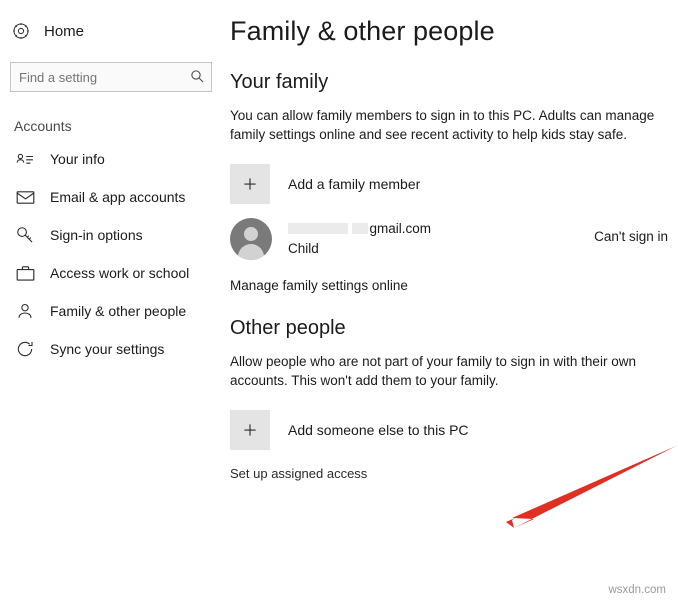  I want to click on account-email-redacted, so click(360, 229).